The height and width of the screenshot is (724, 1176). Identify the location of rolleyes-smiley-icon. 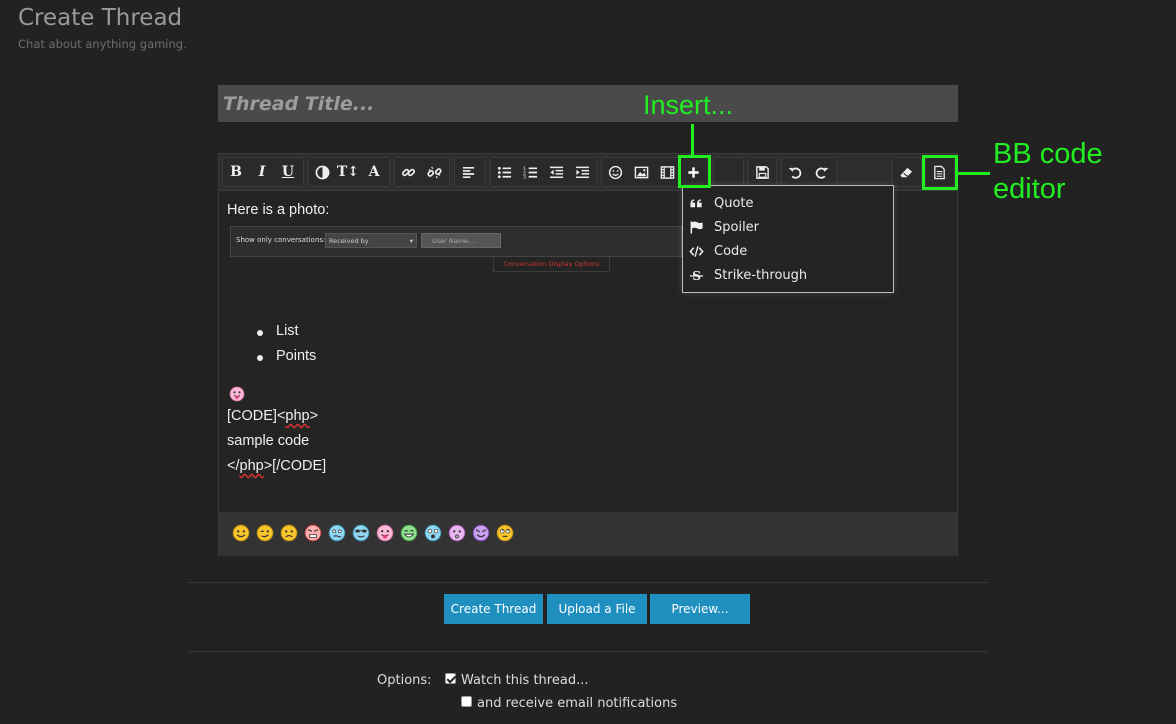
(505, 533).